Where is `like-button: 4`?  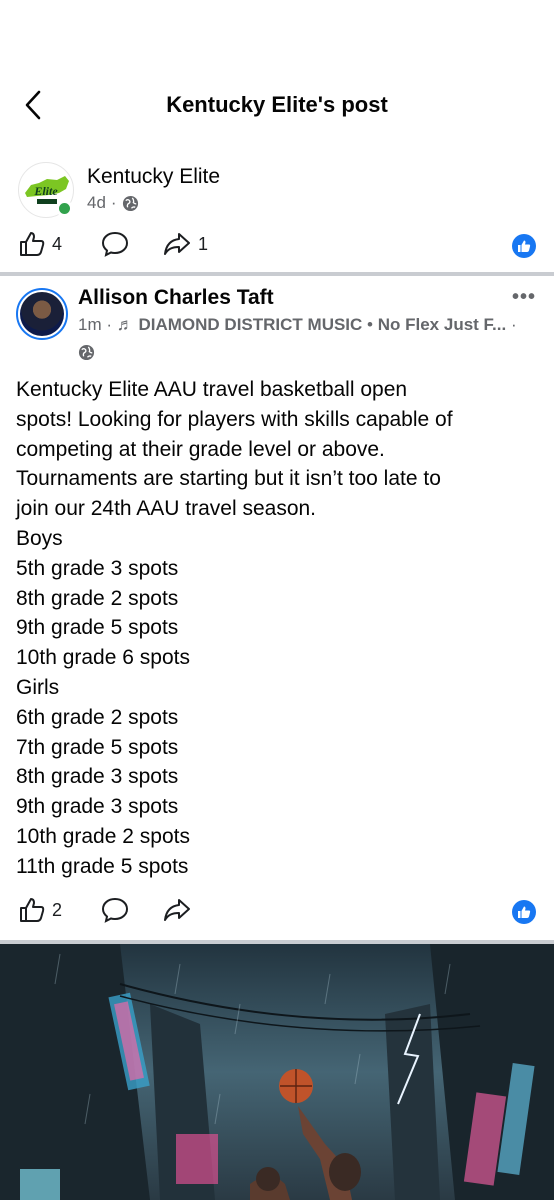
like-button: 4 is located at coordinates (40, 244).